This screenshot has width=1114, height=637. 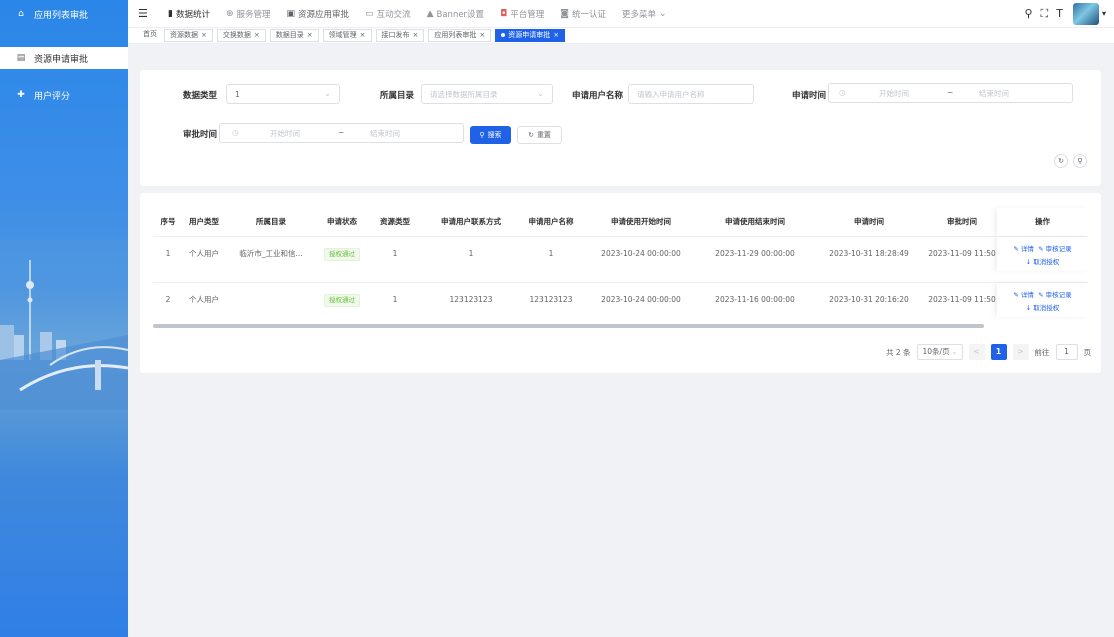 I want to click on sidebar-item-user-rating: ✚ 用户评分, so click(x=64, y=95).